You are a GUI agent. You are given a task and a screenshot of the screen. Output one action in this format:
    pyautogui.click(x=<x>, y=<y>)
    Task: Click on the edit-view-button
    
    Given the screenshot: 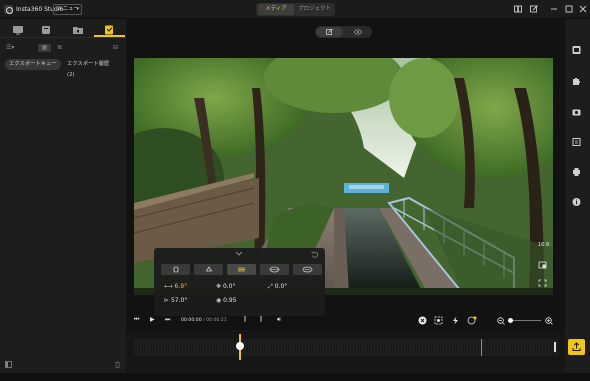 What is the action you would take?
    pyautogui.click(x=329, y=32)
    